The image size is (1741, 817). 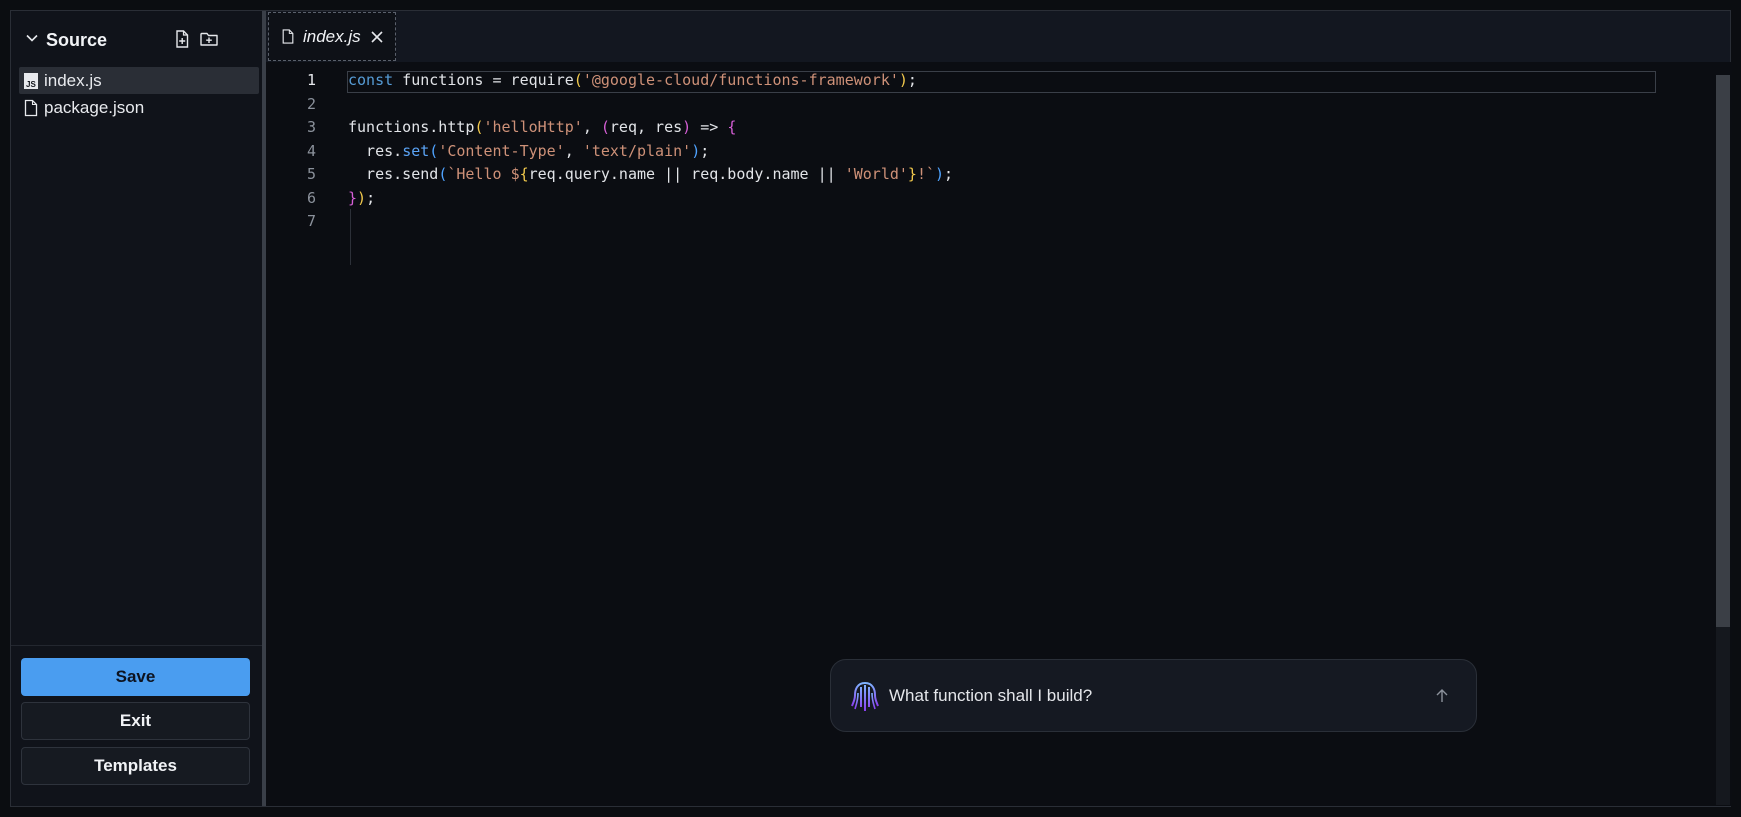 I want to click on new-file-icon, so click(x=182, y=39).